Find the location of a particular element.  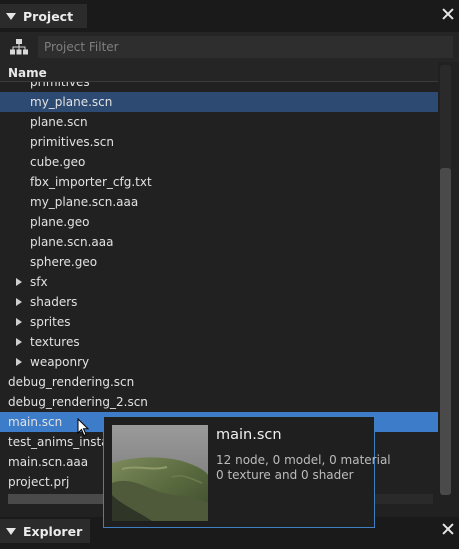

vertical-scroll-thumb is located at coordinates (445, 331).